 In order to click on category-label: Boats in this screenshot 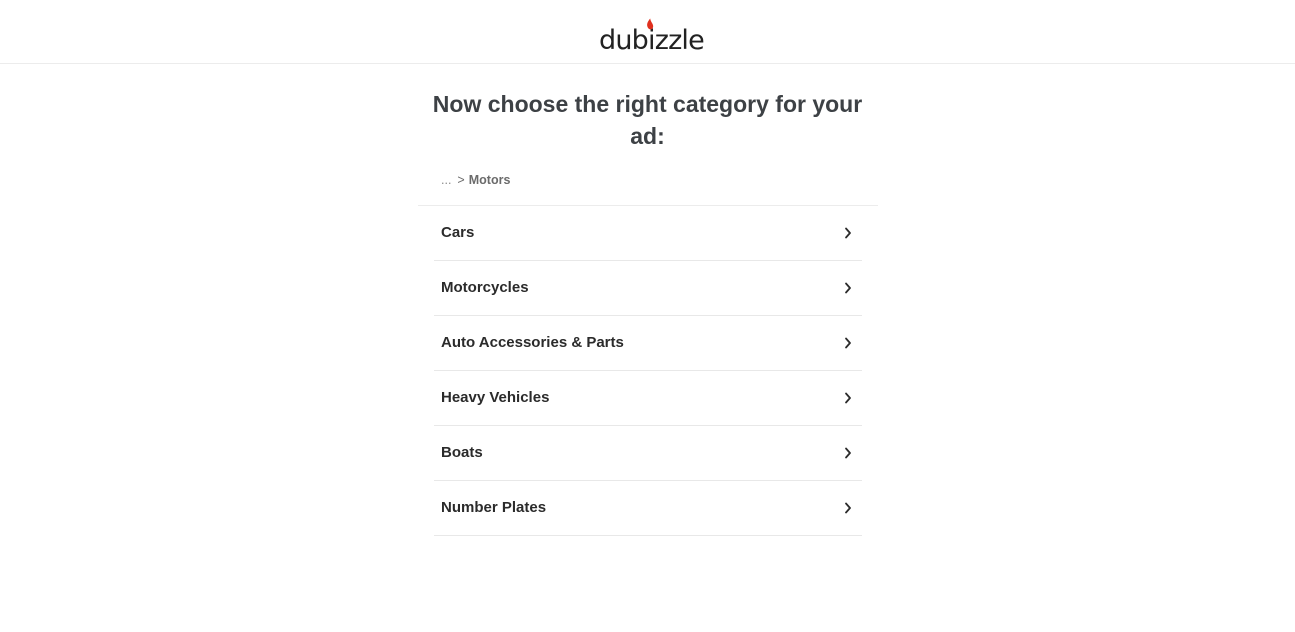, I will do `click(462, 452)`.